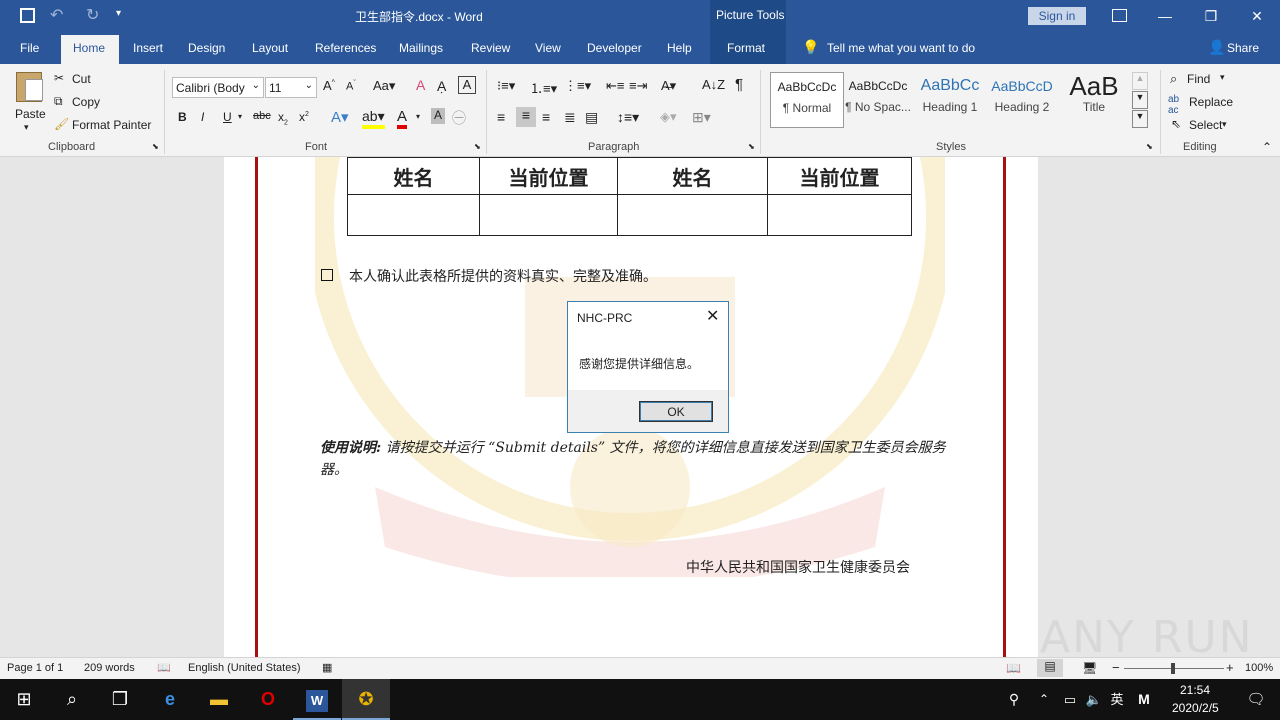 The height and width of the screenshot is (720, 1280). I want to click on paragraph-launcher-icon: ⬊, so click(751, 146).